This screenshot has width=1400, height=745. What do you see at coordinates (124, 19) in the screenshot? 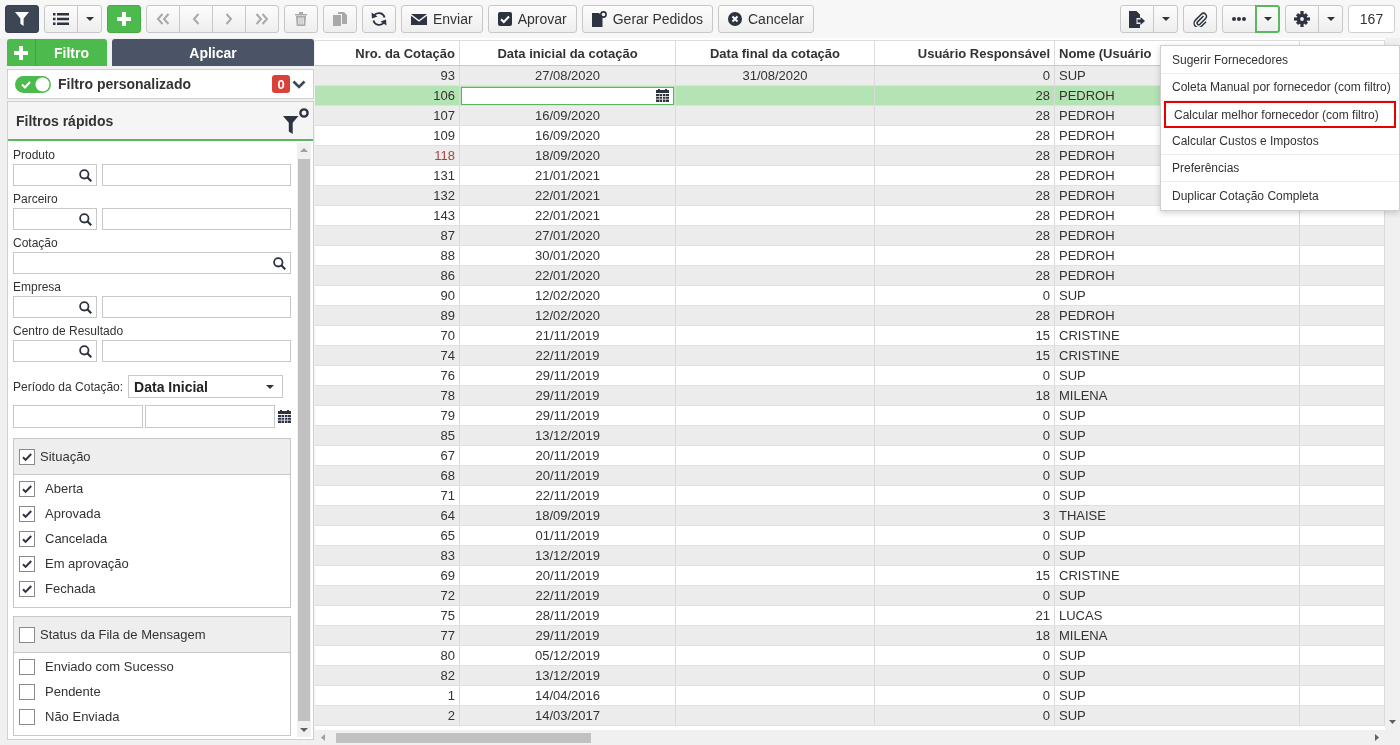
I see `add-button` at bounding box center [124, 19].